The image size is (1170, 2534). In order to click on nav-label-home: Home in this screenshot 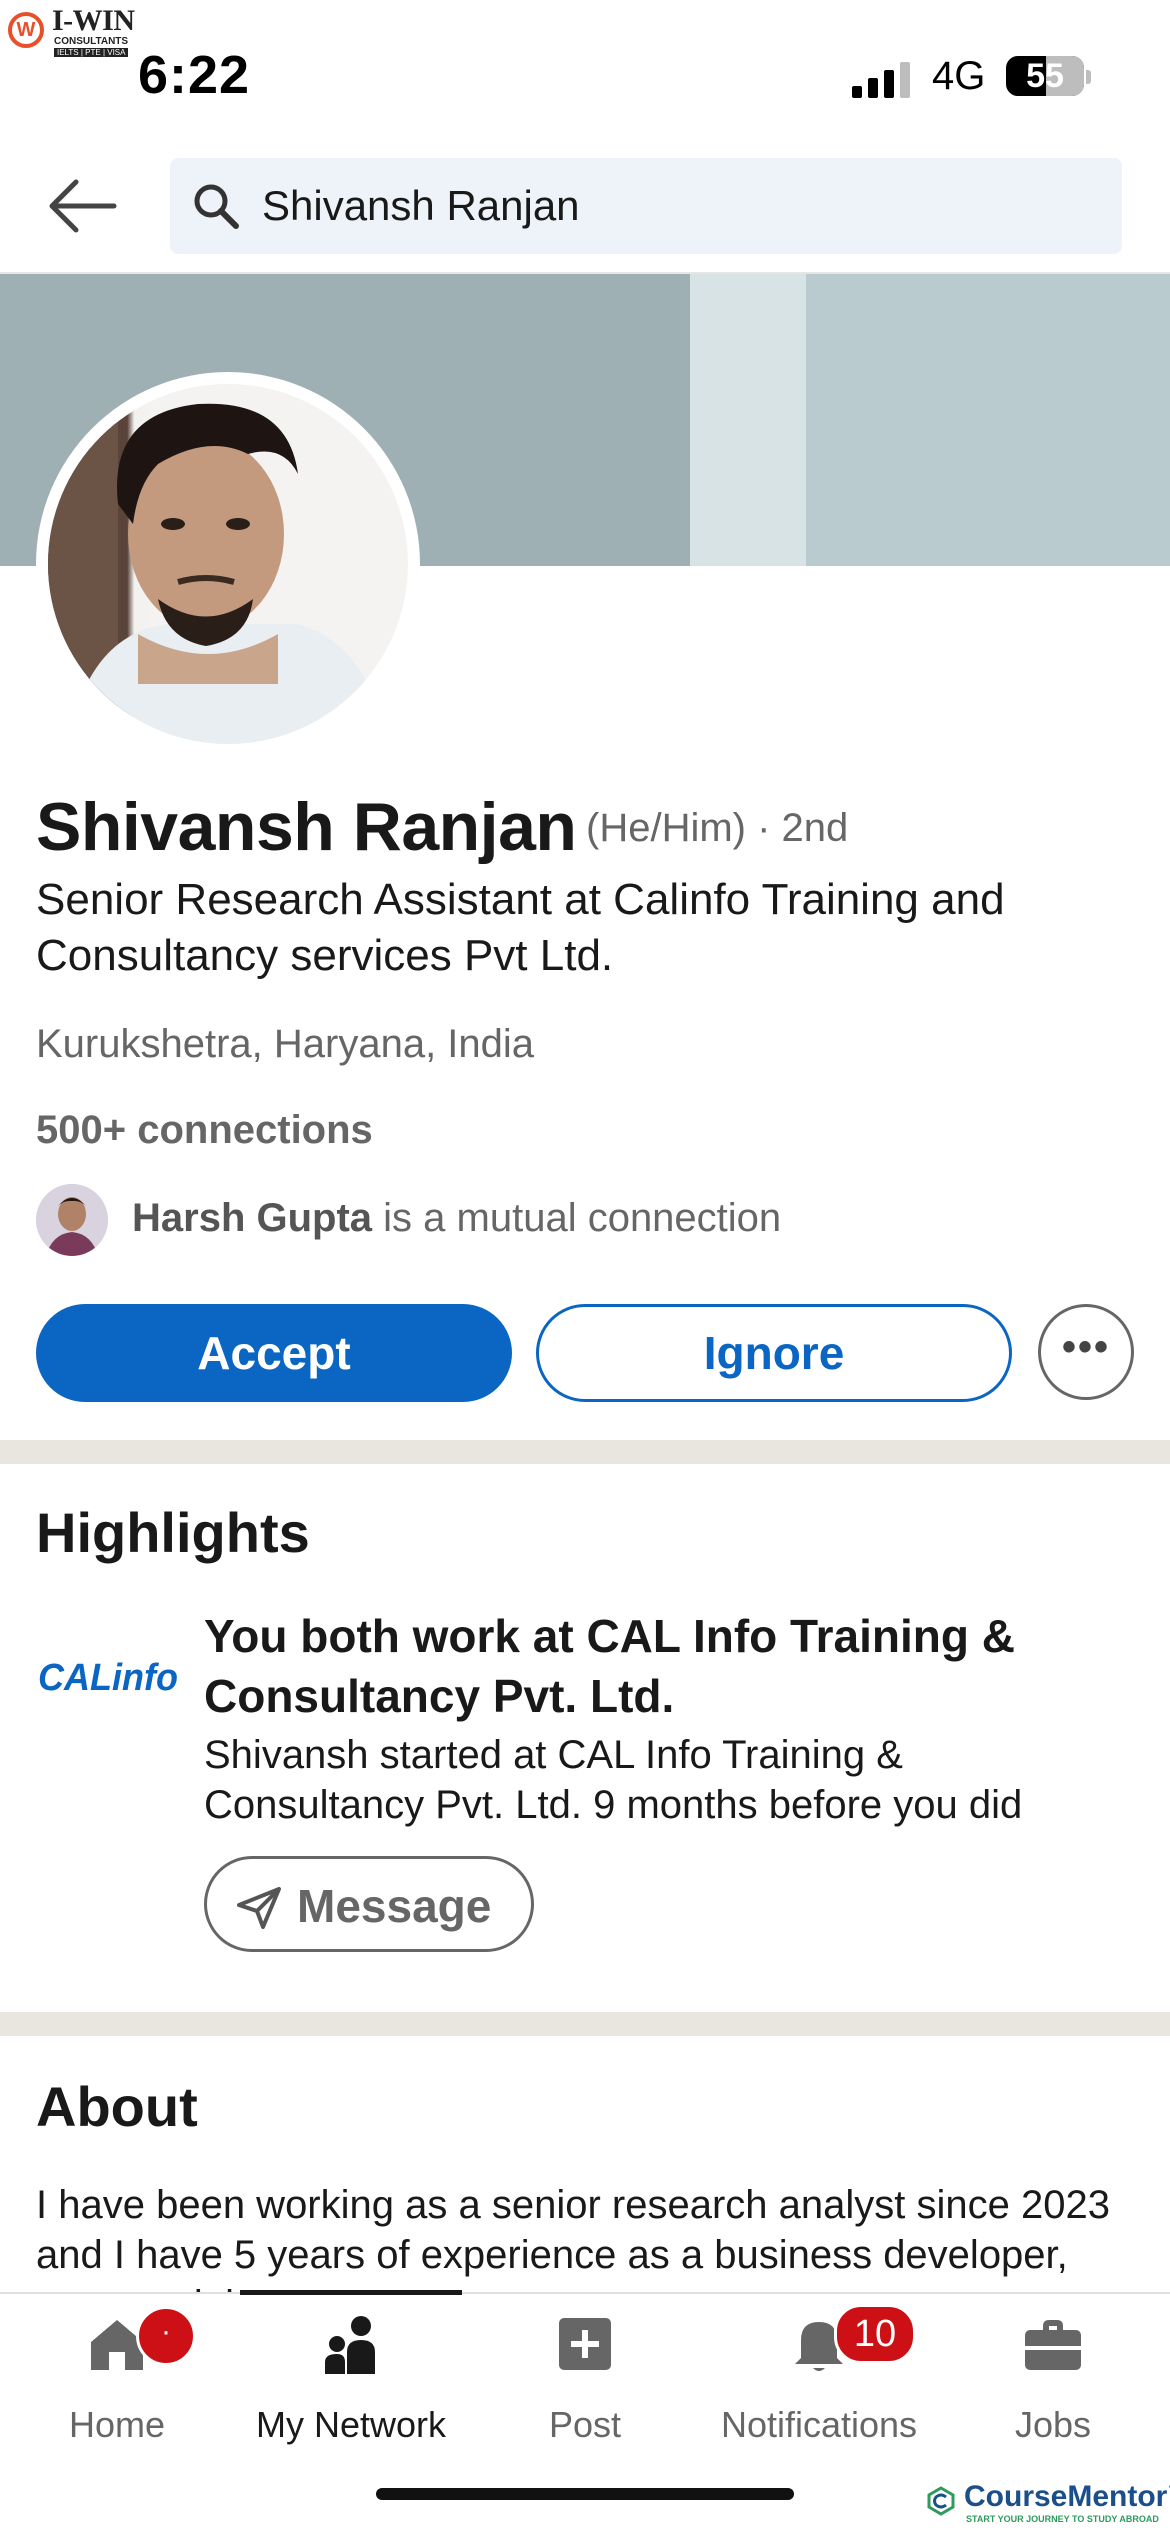, I will do `click(117, 2424)`.